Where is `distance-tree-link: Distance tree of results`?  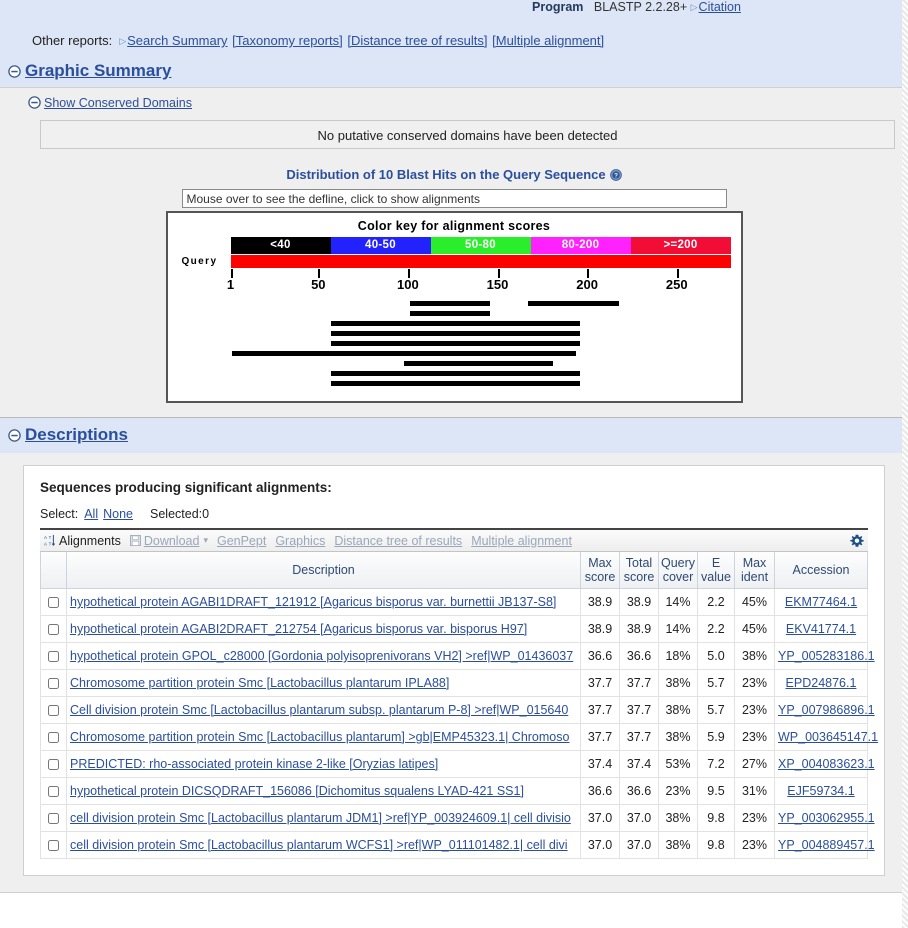 distance-tree-link: Distance tree of results is located at coordinates (398, 541).